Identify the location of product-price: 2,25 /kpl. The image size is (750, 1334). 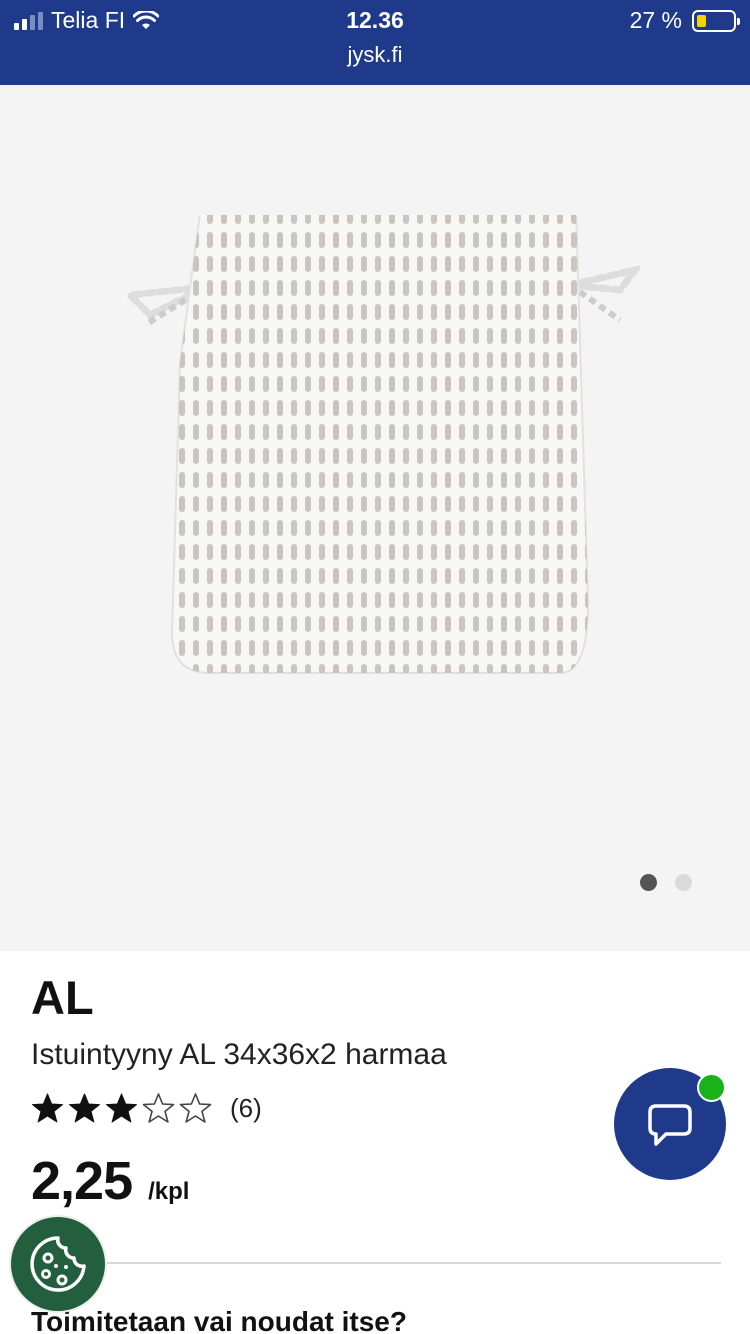
(110, 1181).